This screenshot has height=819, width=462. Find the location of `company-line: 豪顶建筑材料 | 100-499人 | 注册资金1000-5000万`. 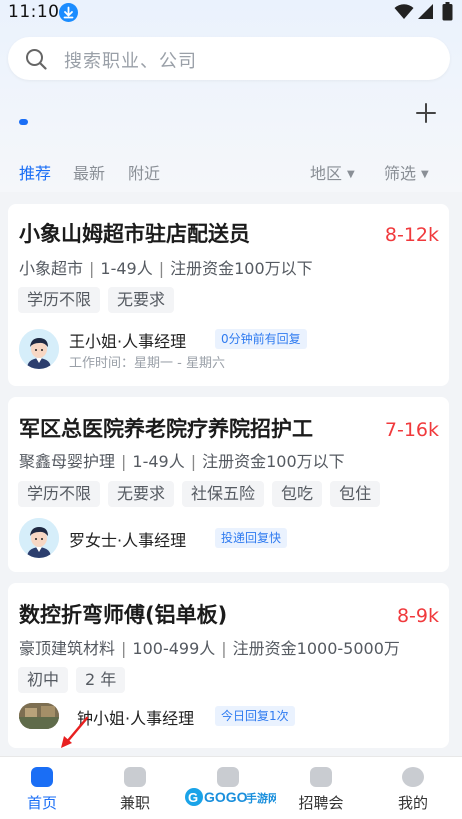

company-line: 豪顶建筑材料 | 100-499人 | 注册资金1000-5000万 is located at coordinates (209, 648).